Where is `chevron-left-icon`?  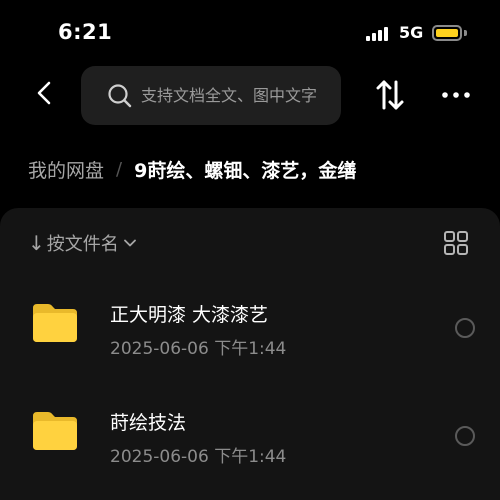
chevron-left-icon is located at coordinates (44, 93).